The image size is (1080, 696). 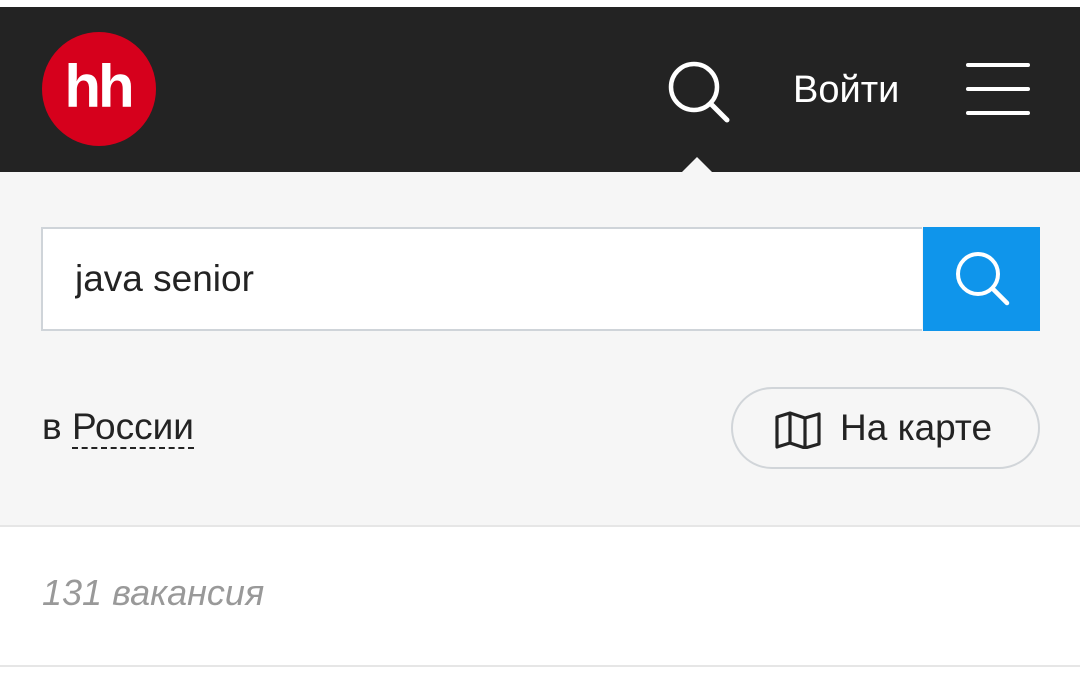 What do you see at coordinates (540, 3) in the screenshot?
I see `status-gap` at bounding box center [540, 3].